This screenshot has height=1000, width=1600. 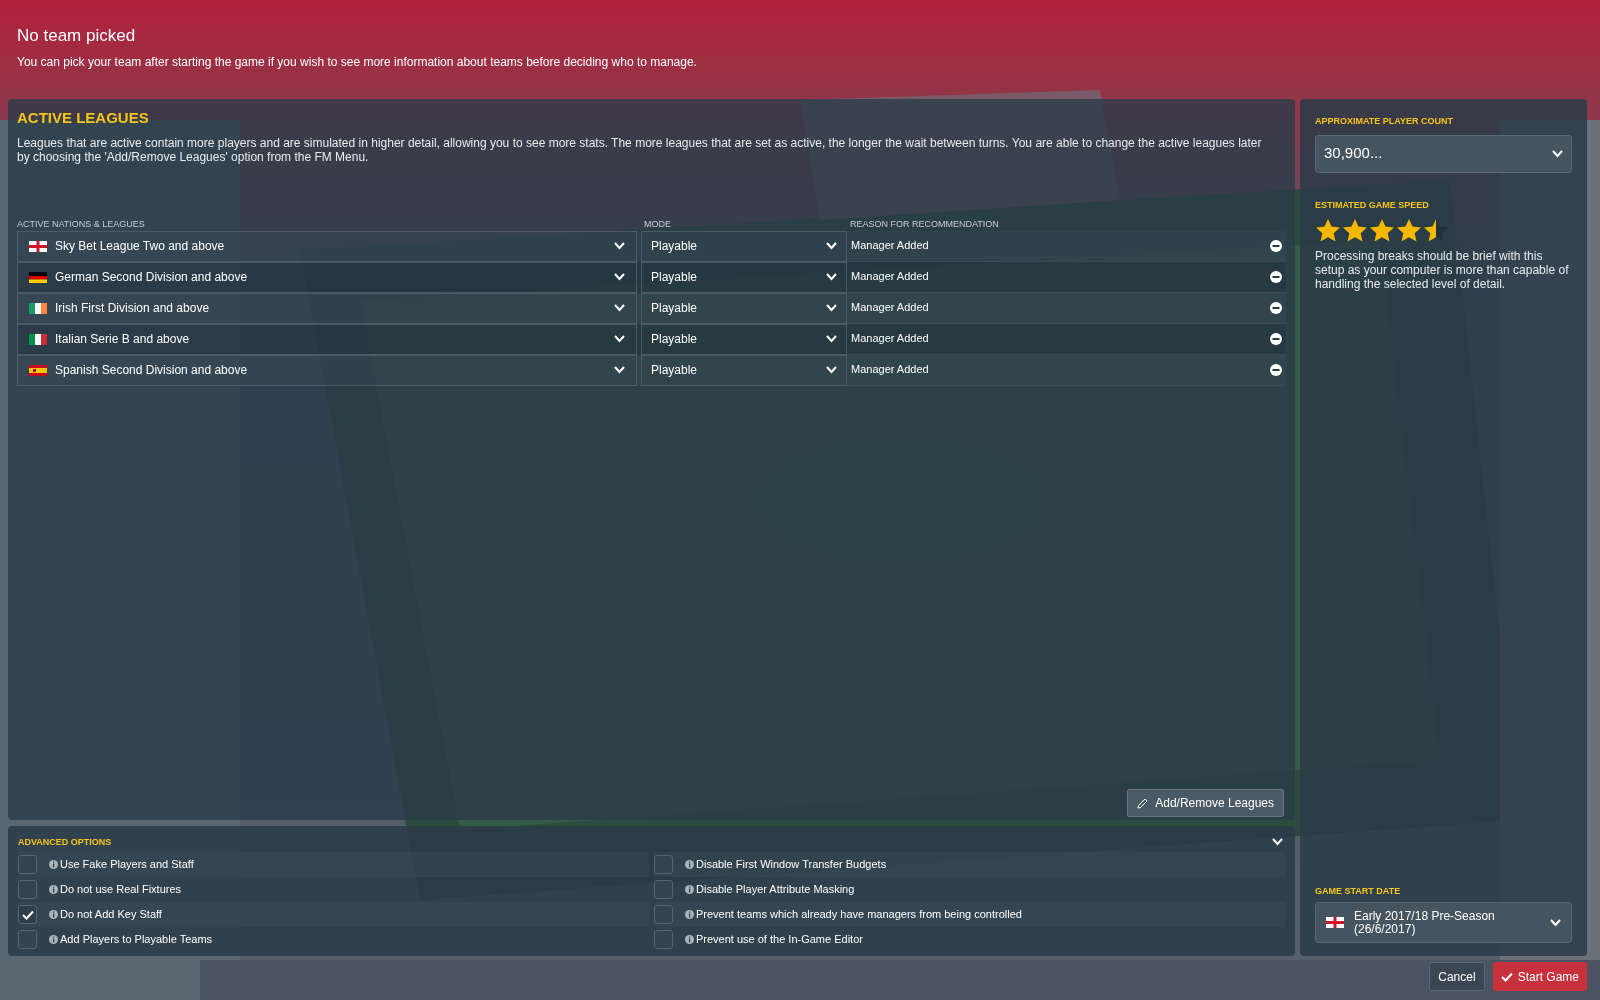 I want to click on pencil-icon, so click(x=1143, y=803).